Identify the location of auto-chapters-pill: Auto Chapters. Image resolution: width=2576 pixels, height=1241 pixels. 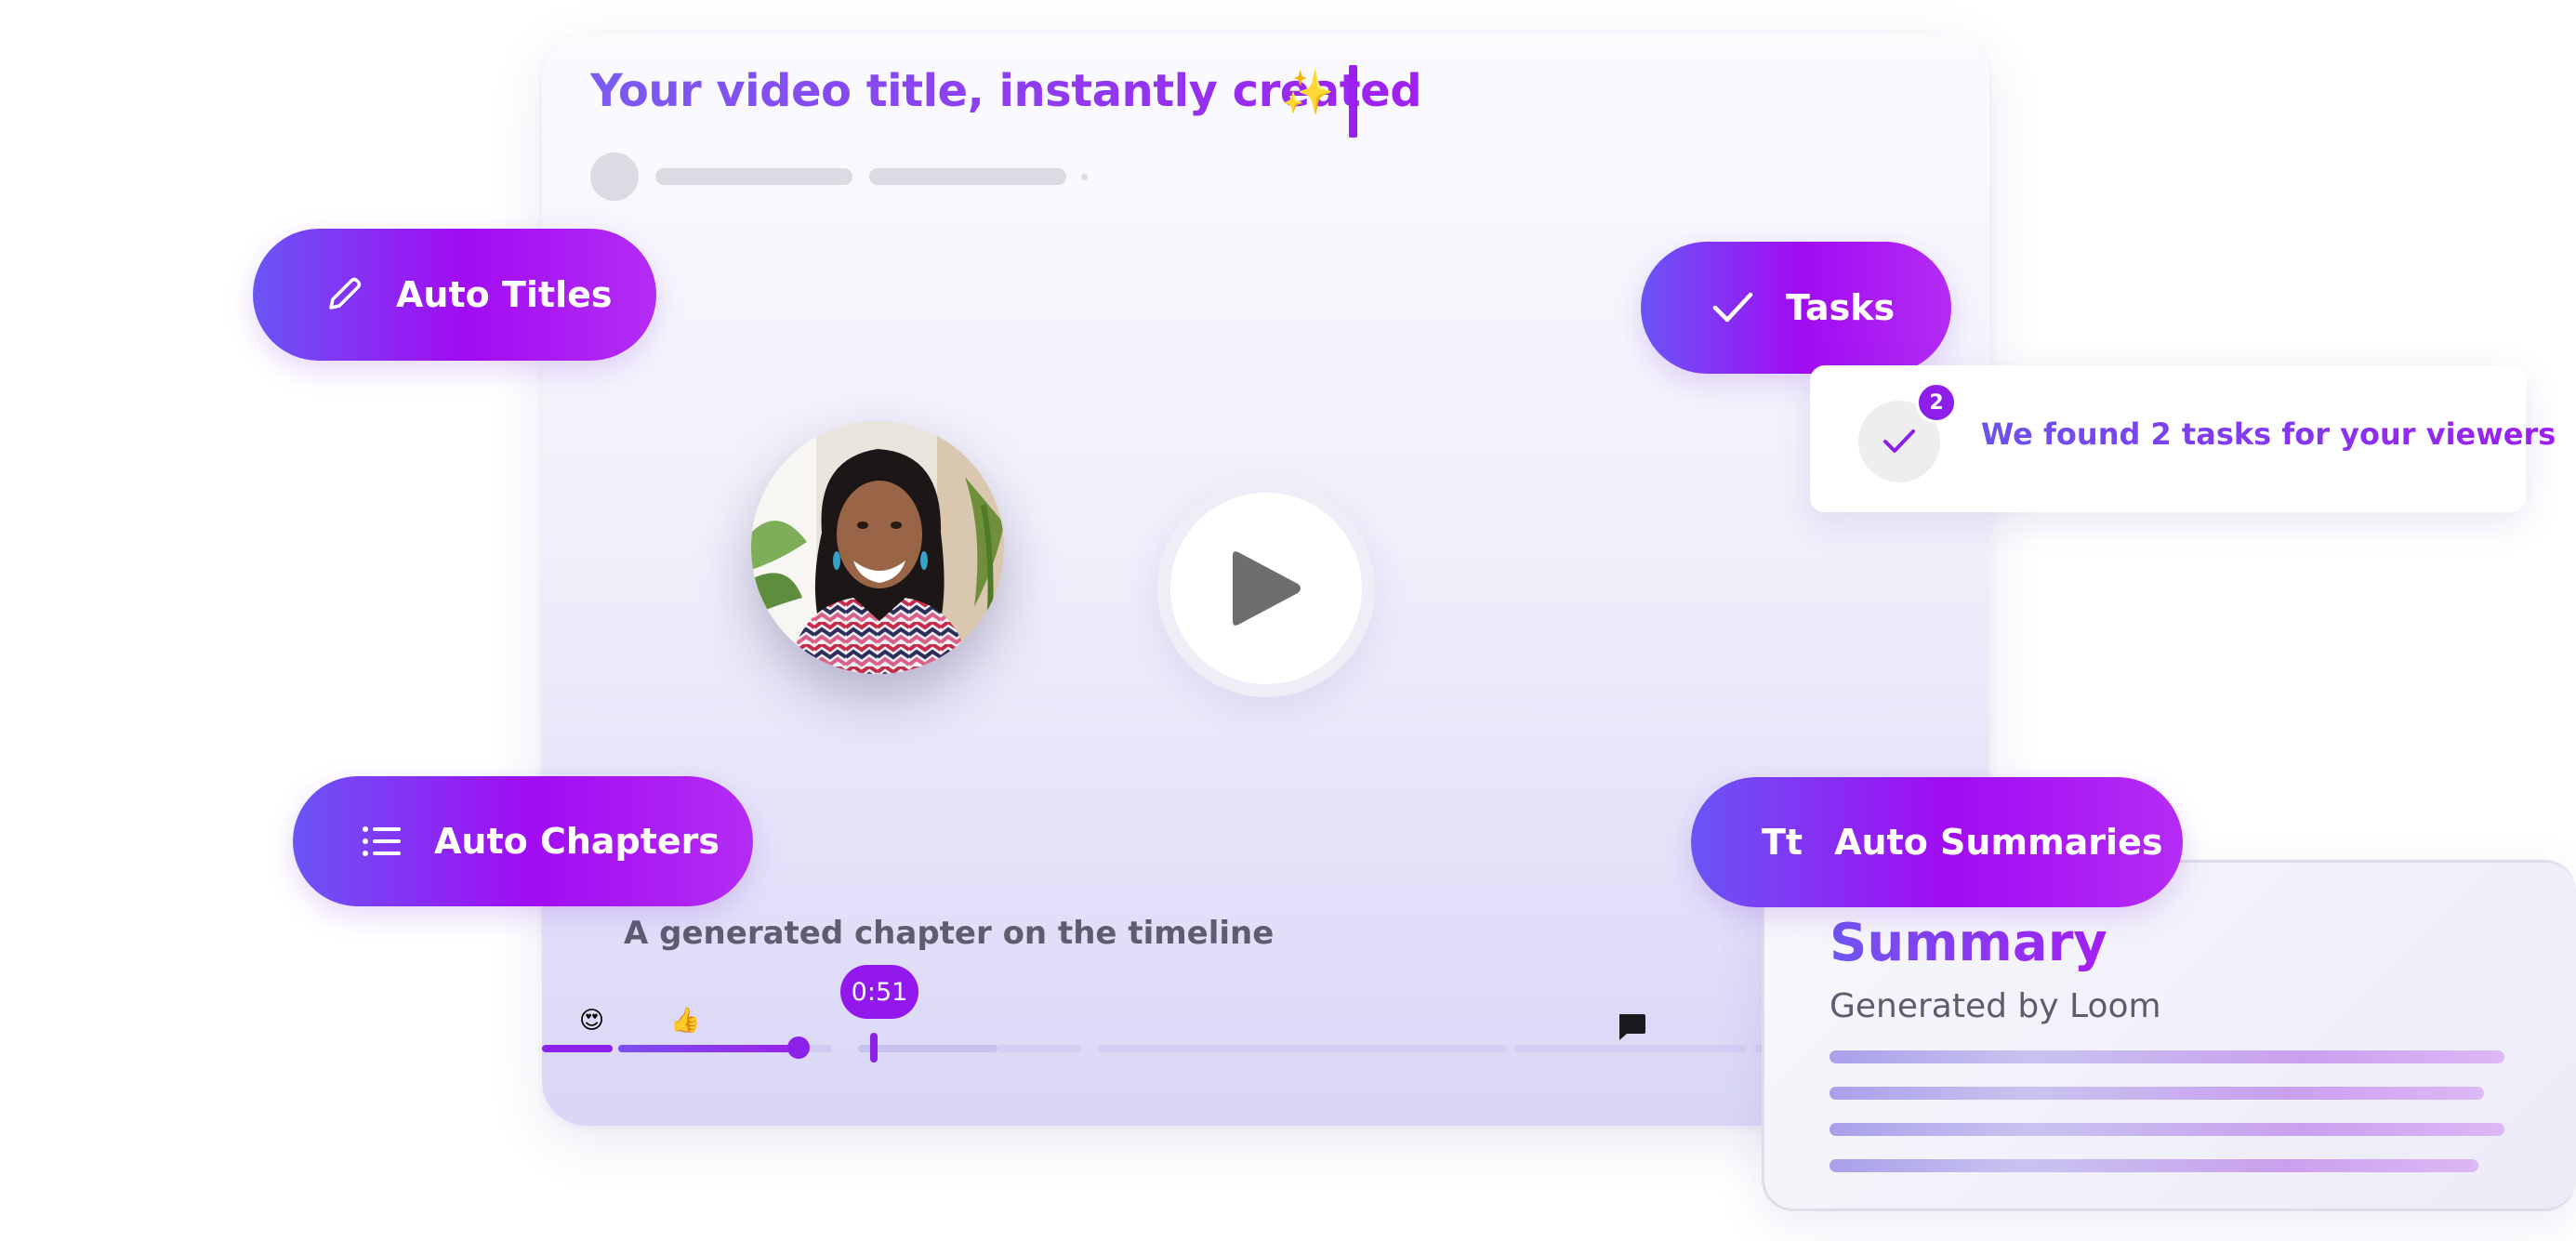
(523, 841).